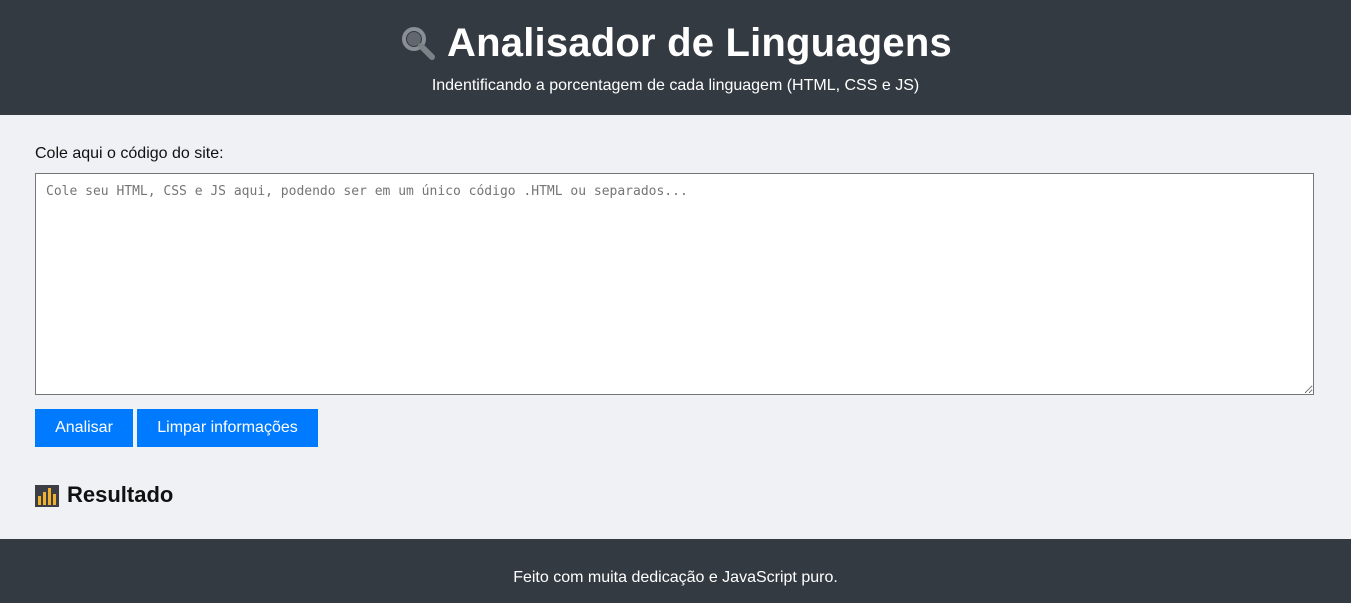  I want to click on page-title: Analisador de Linguagens, so click(699, 43).